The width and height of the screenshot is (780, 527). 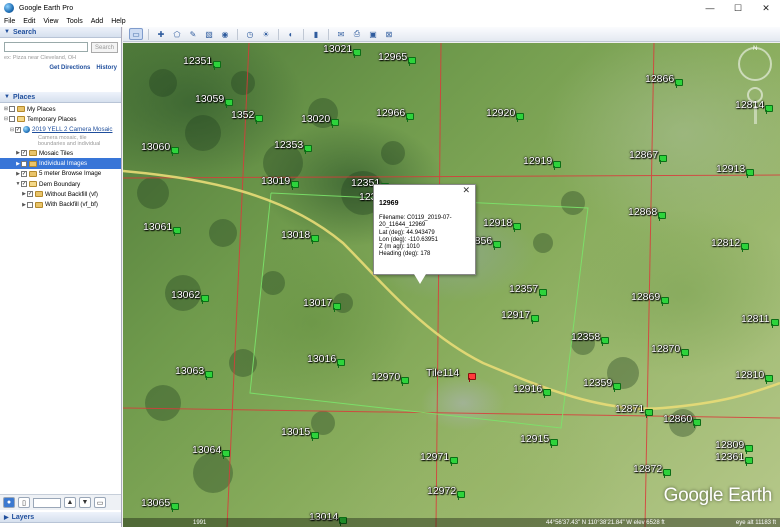 I want to click on placemark-label: 13063, so click(x=189, y=371).